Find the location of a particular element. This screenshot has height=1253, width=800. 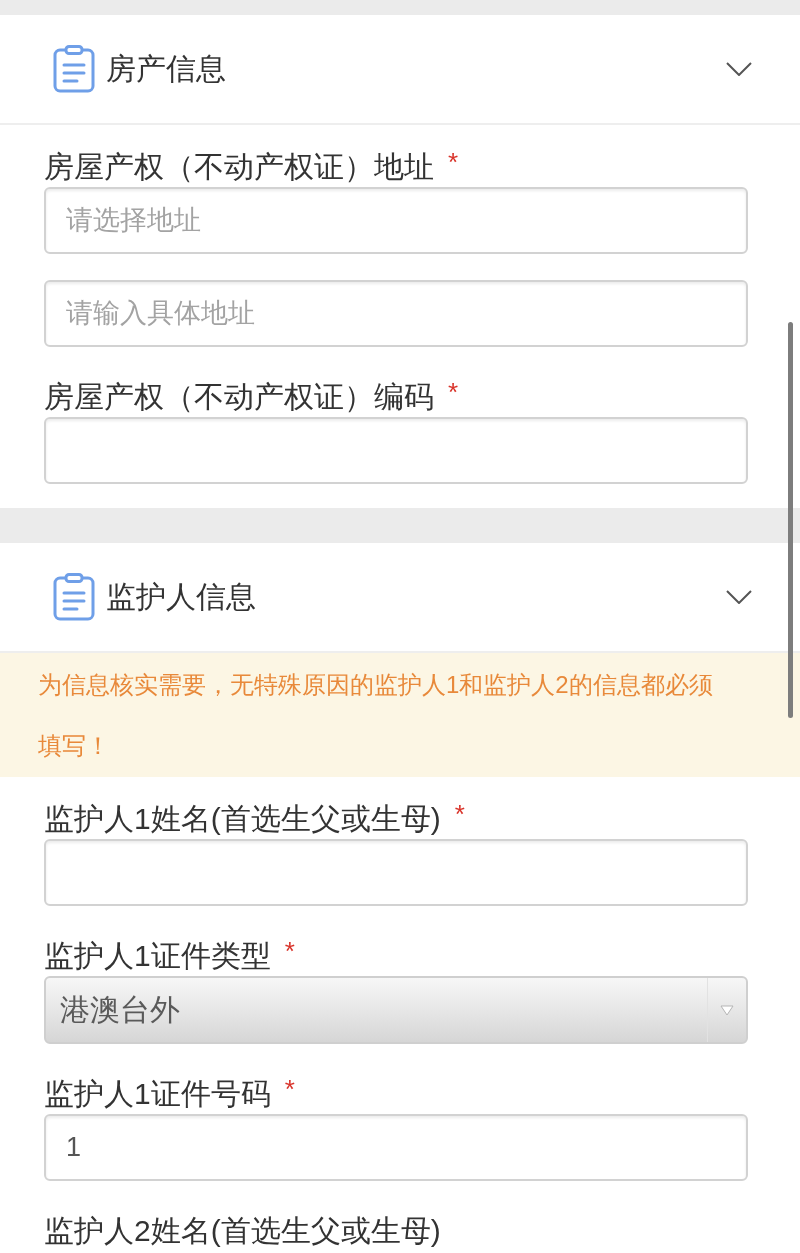

field-label: 监护人1证件类型 is located at coordinates (157, 956).